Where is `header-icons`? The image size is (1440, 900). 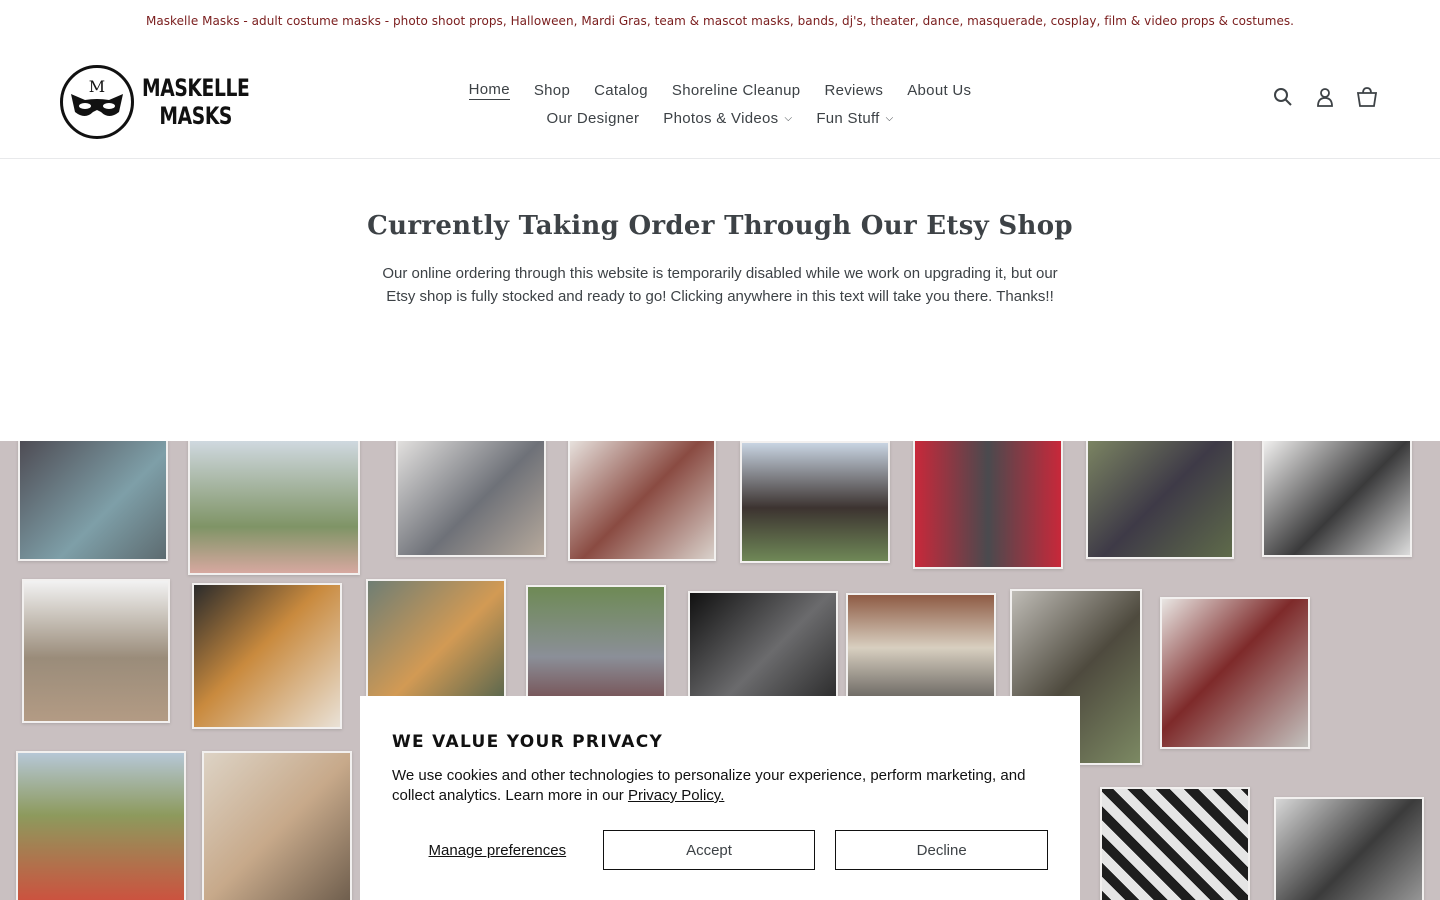 header-icons is located at coordinates (1325, 97).